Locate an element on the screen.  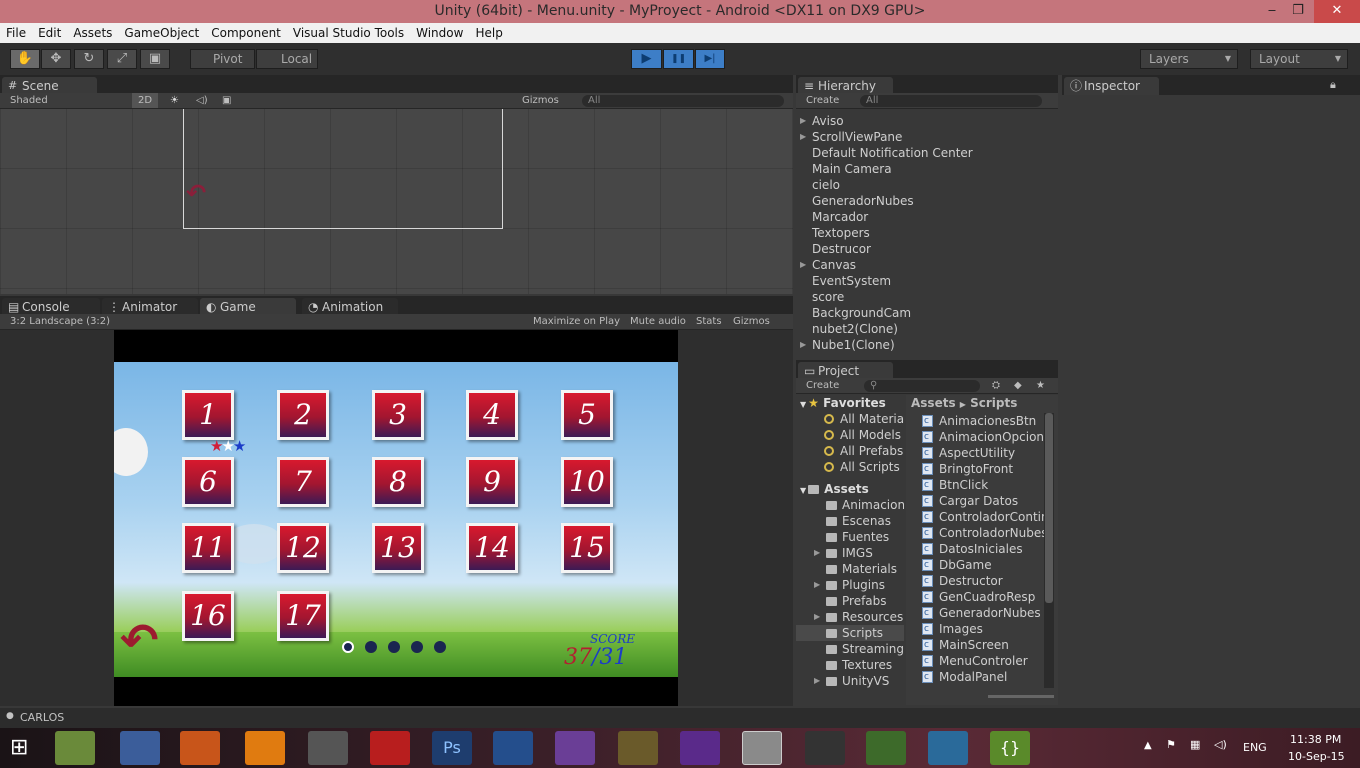
level-tile-button: 15 is located at coordinates (587, 548).